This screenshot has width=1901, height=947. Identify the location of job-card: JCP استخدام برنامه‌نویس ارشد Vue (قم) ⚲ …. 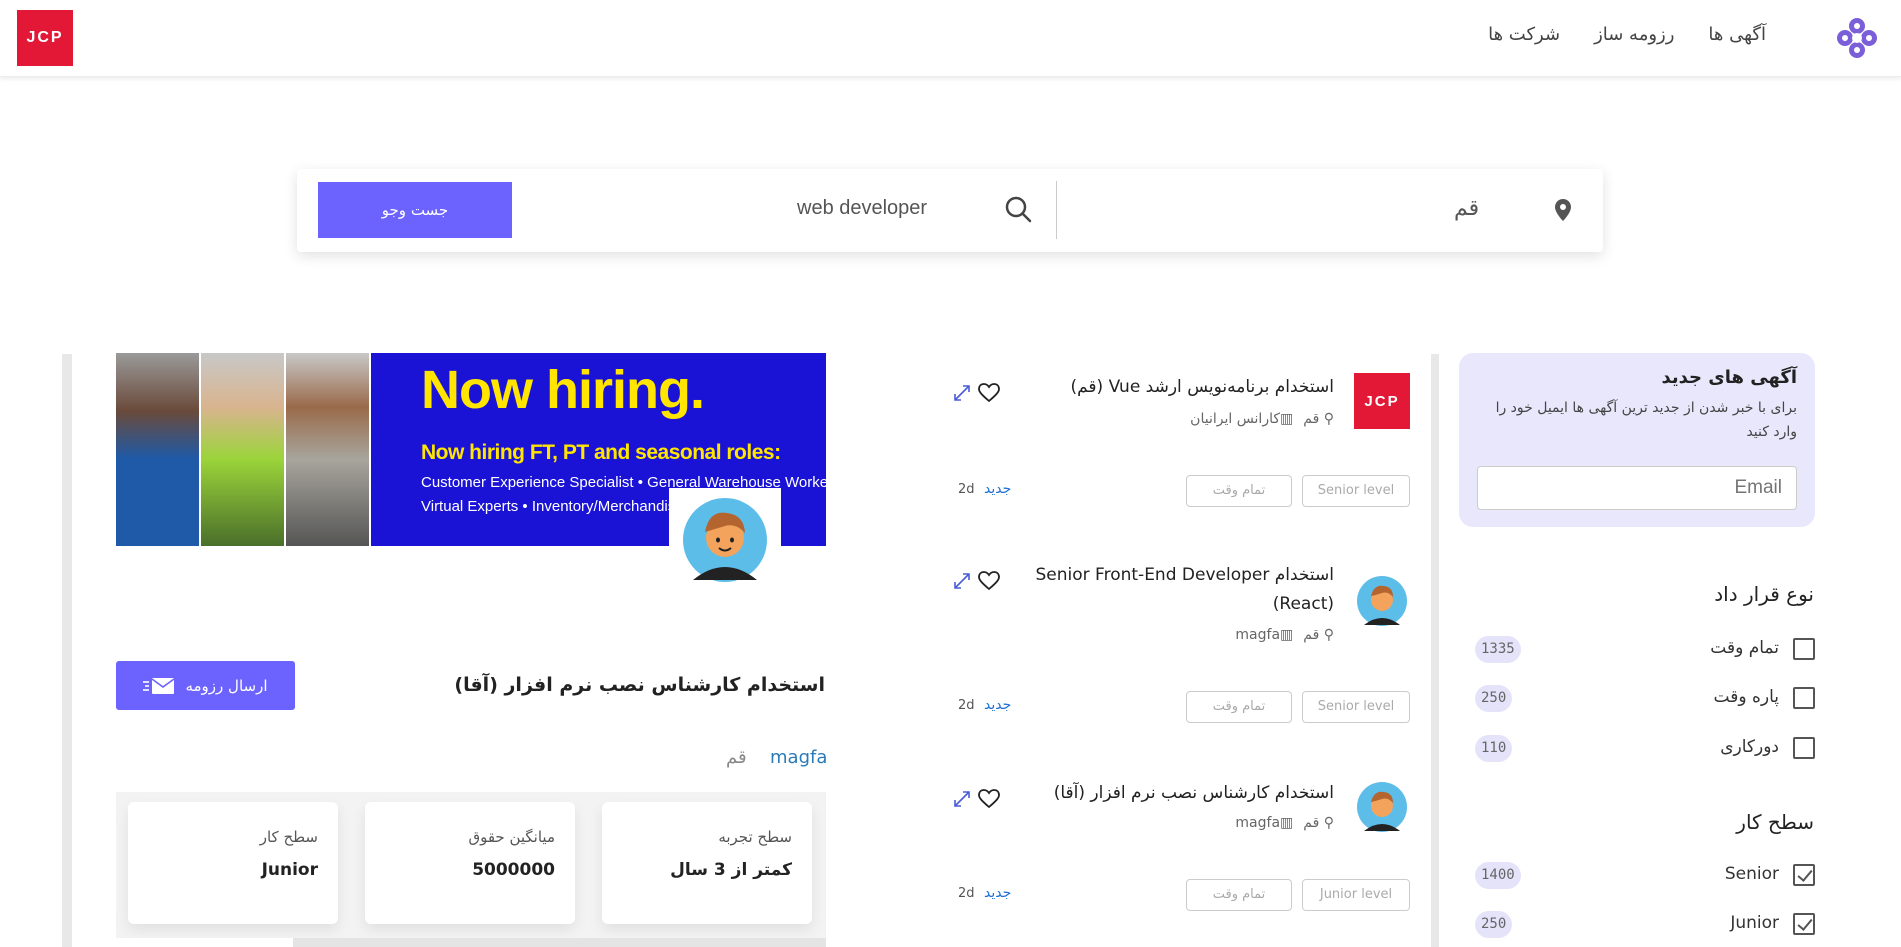
(1180, 443).